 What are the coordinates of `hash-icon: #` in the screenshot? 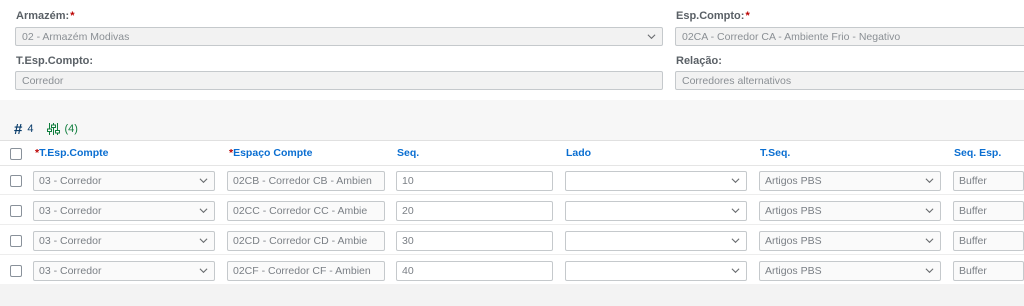 It's located at (18, 129).